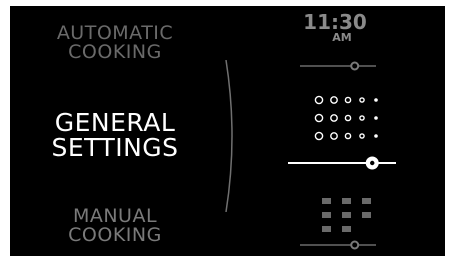  I want to click on middle-level-slider, so click(338, 163).